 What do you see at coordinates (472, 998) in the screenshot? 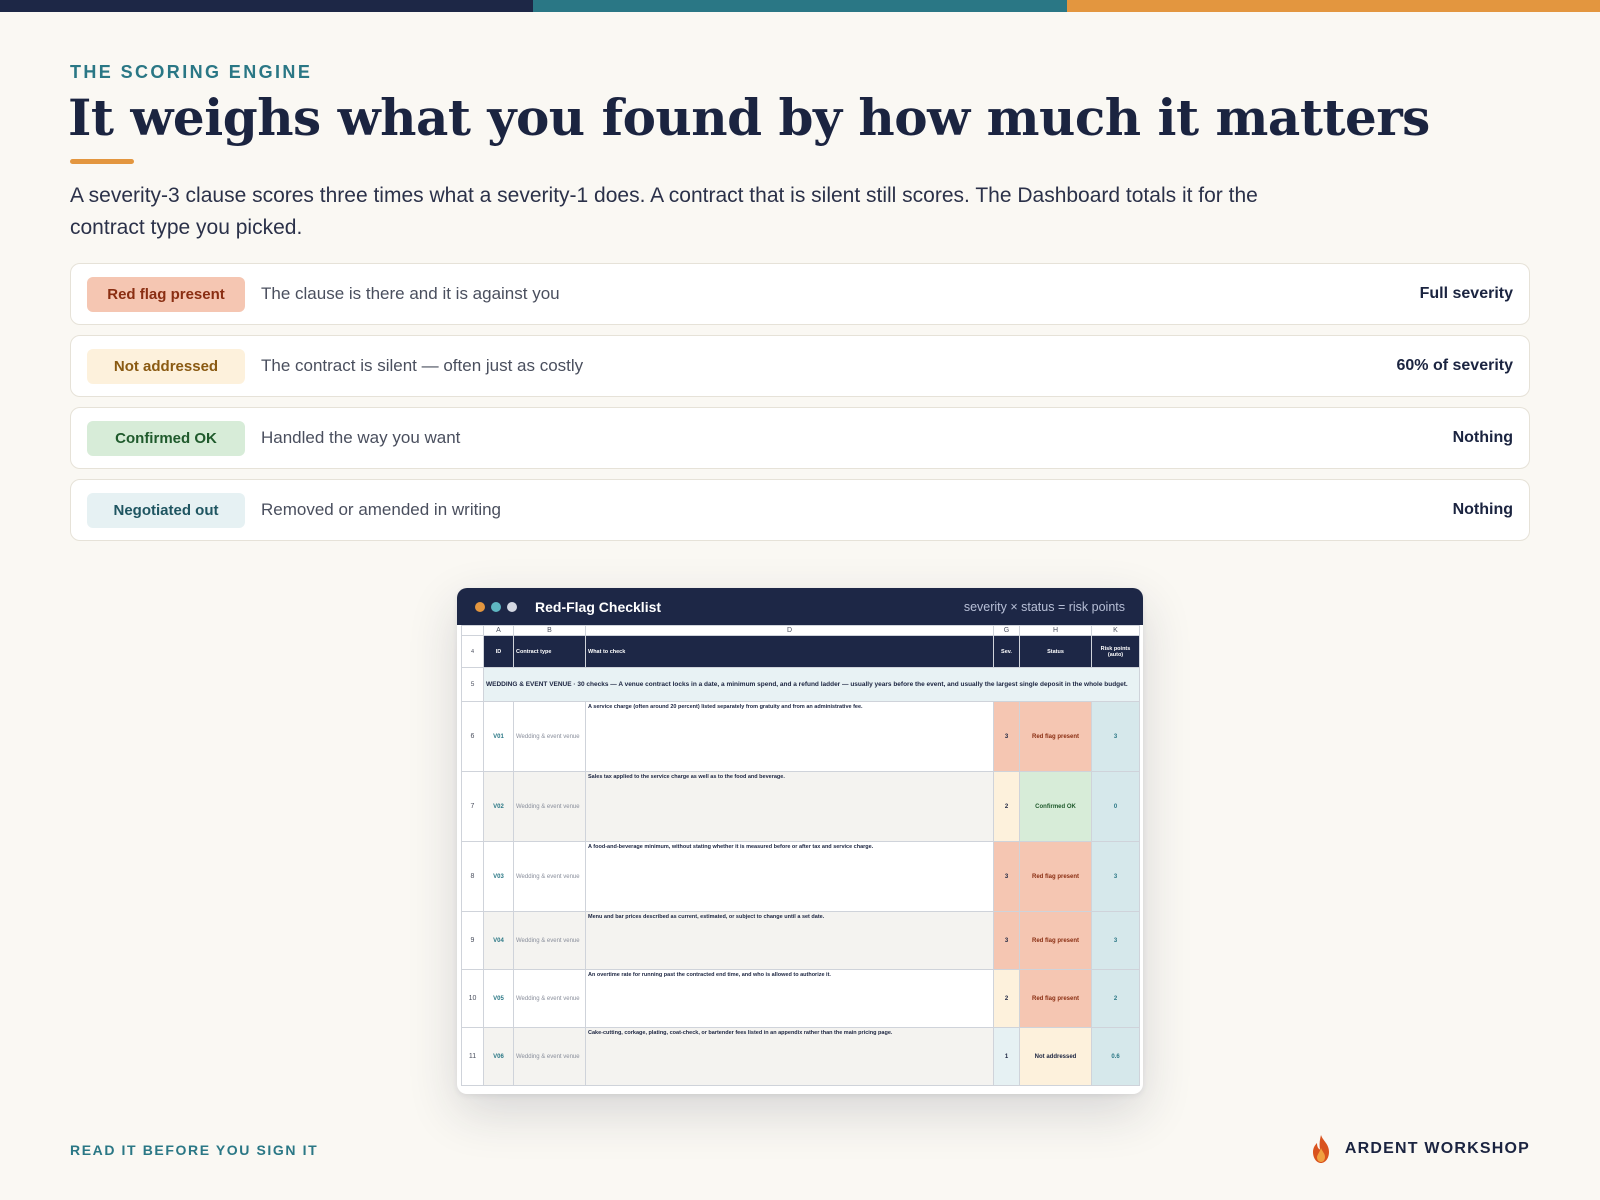
I see `row-number: 10` at bounding box center [472, 998].